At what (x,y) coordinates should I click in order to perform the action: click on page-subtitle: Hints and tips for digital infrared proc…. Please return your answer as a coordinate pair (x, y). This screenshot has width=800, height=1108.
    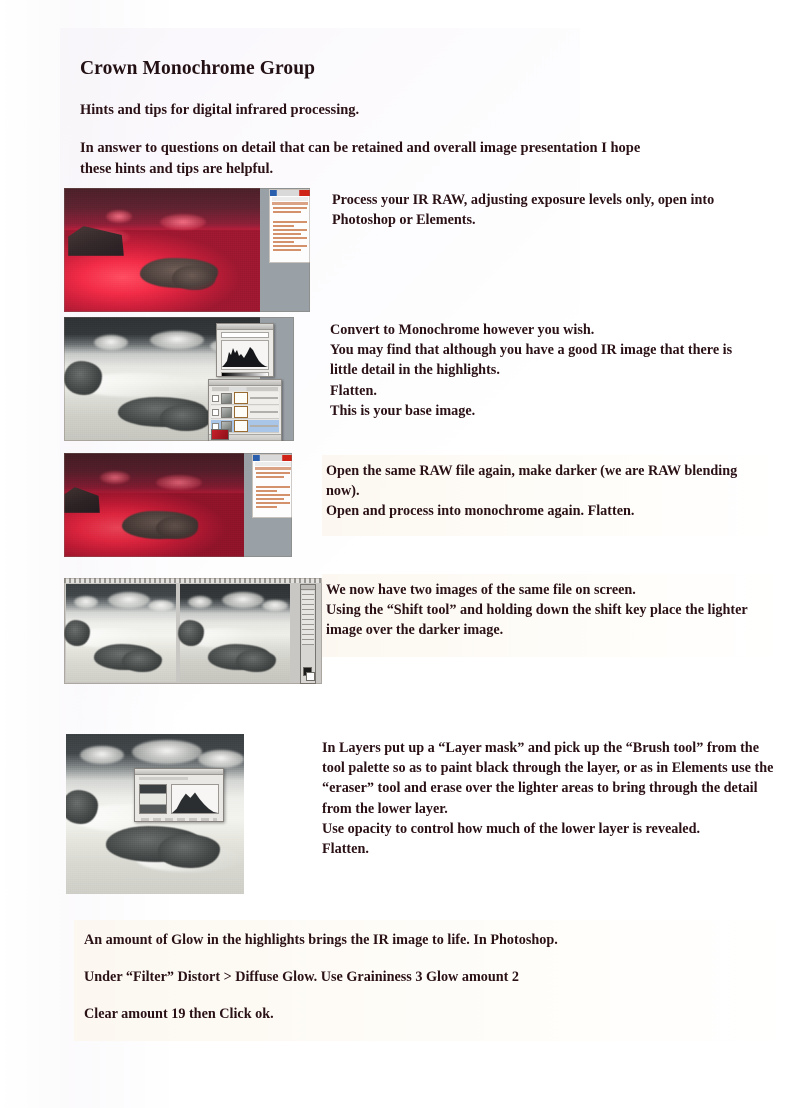
    Looking at the image, I should click on (220, 110).